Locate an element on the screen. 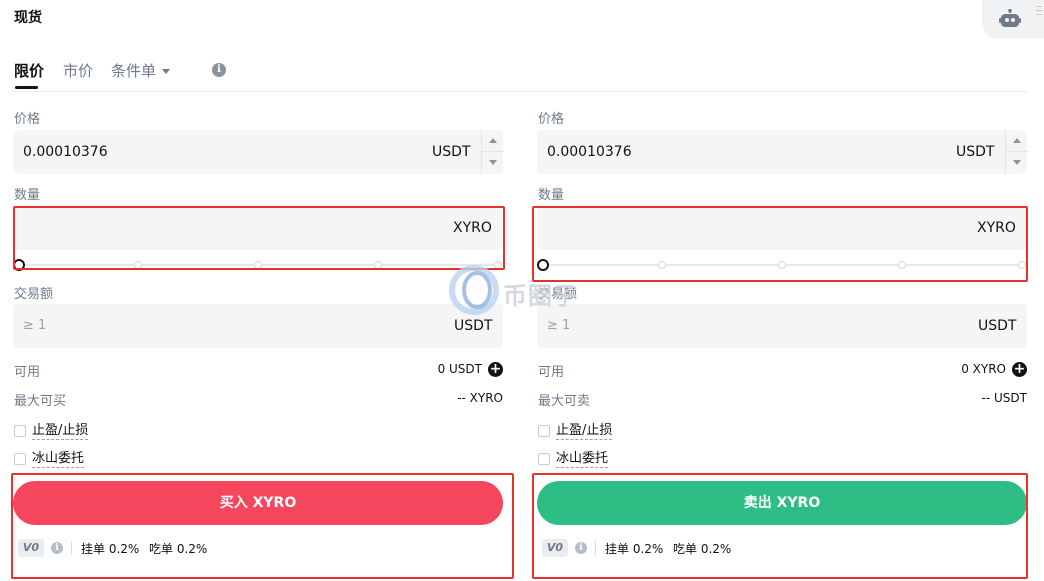 The width and height of the screenshot is (1044, 581). buy-amount-input: XYRO is located at coordinates (258, 228).